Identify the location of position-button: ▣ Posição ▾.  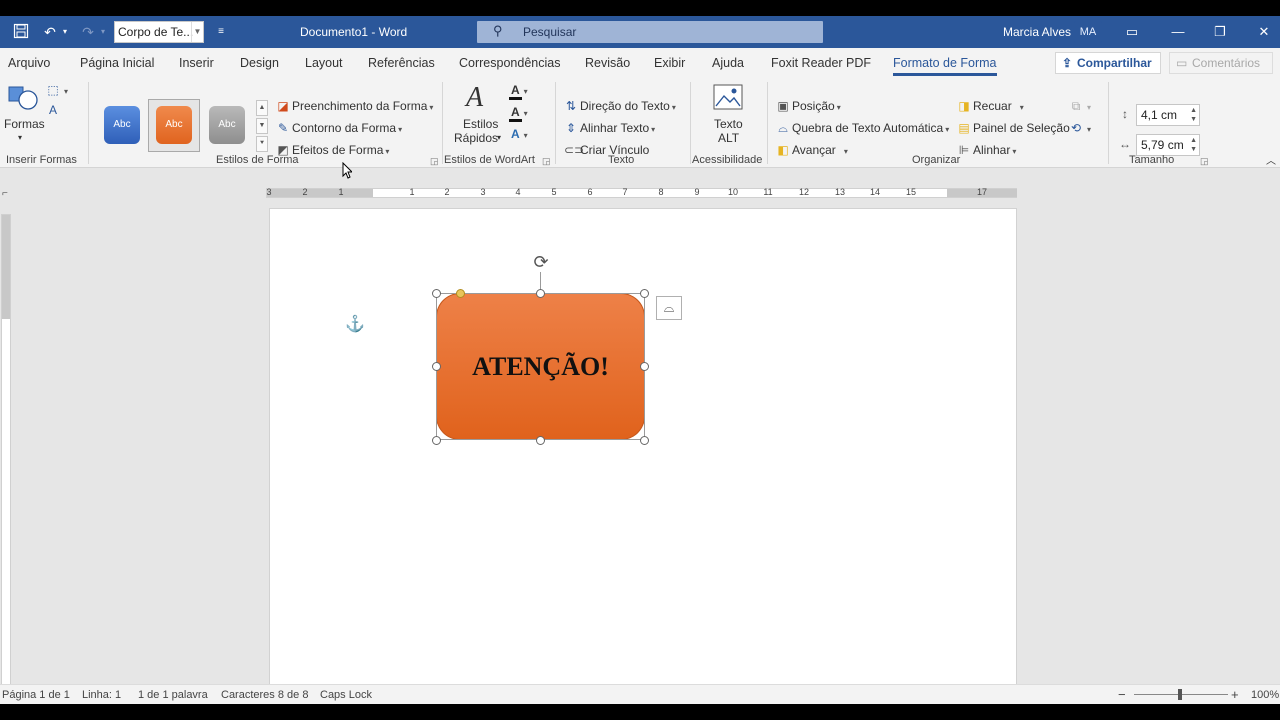
(808, 107).